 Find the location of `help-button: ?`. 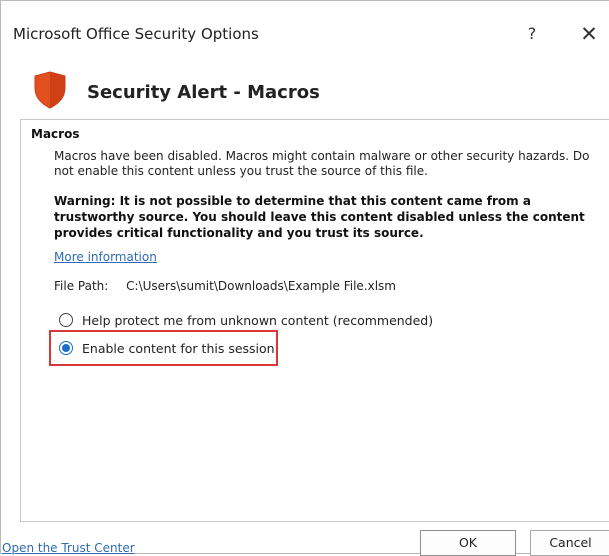

help-button: ? is located at coordinates (532, 34).